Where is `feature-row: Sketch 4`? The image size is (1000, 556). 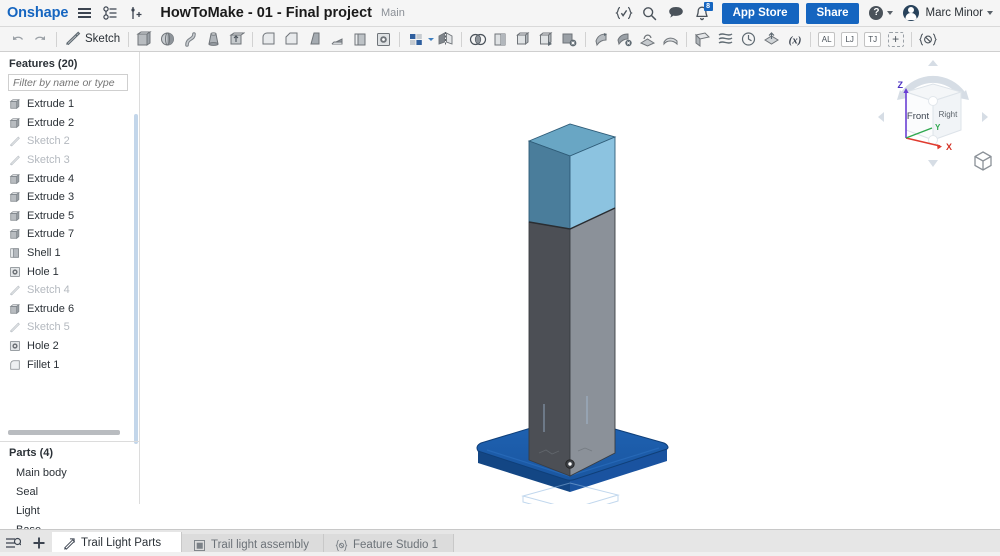 feature-row: Sketch 4 is located at coordinates (69, 290).